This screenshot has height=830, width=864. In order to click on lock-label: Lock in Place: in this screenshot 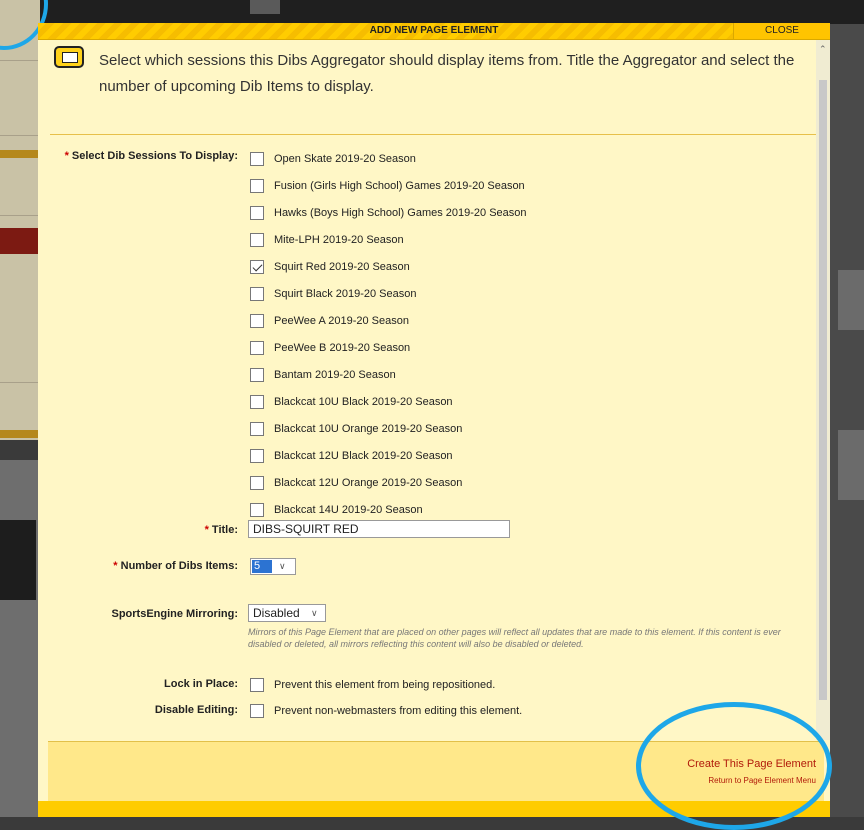, I will do `click(201, 684)`.